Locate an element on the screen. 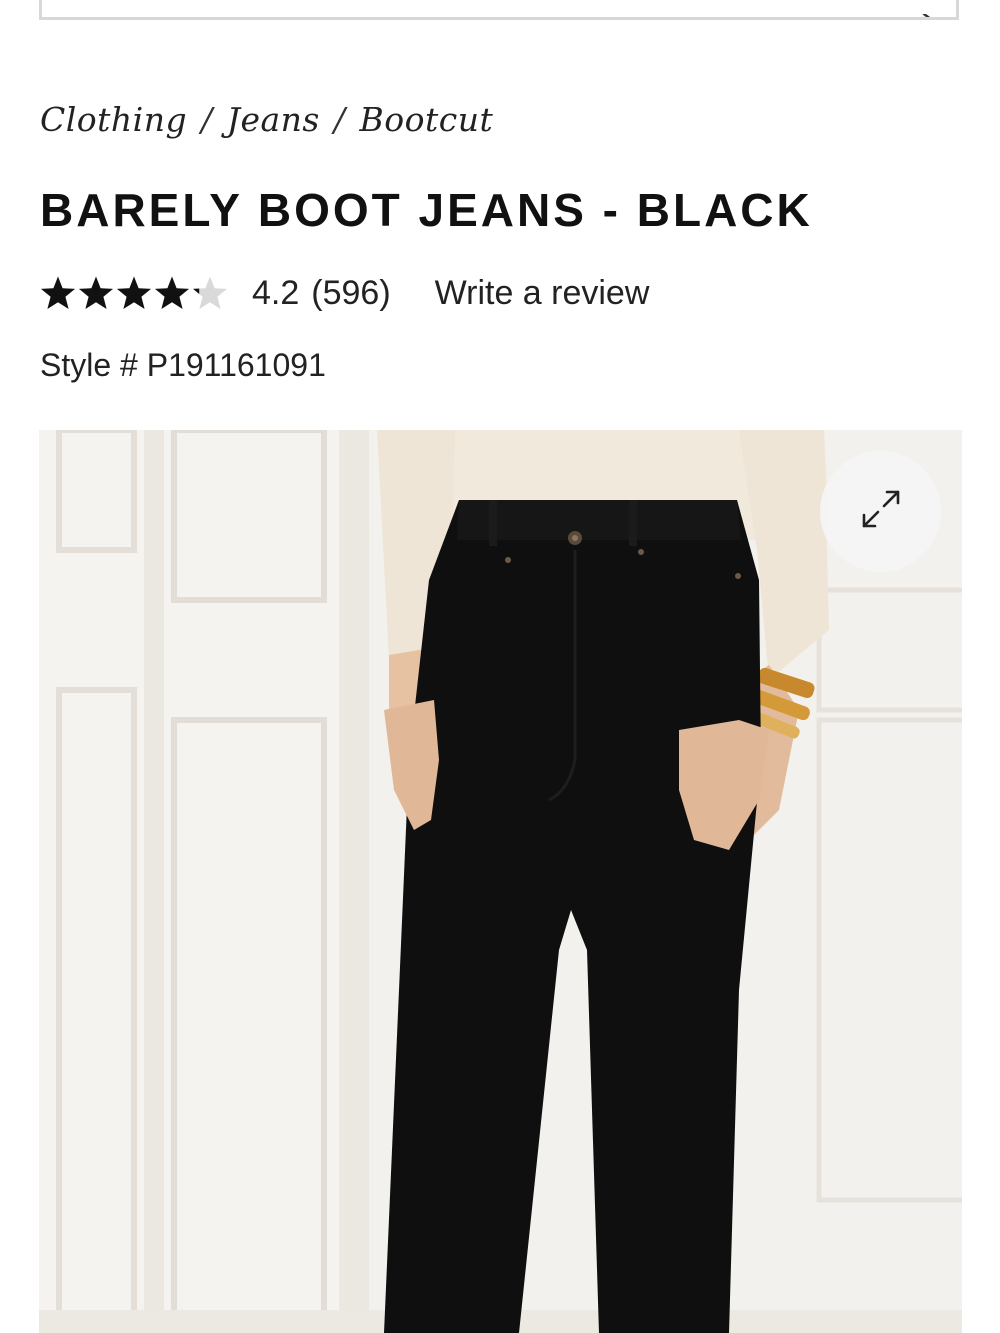 This screenshot has width=1000, height=1333. expand-icon is located at coordinates (881, 511).